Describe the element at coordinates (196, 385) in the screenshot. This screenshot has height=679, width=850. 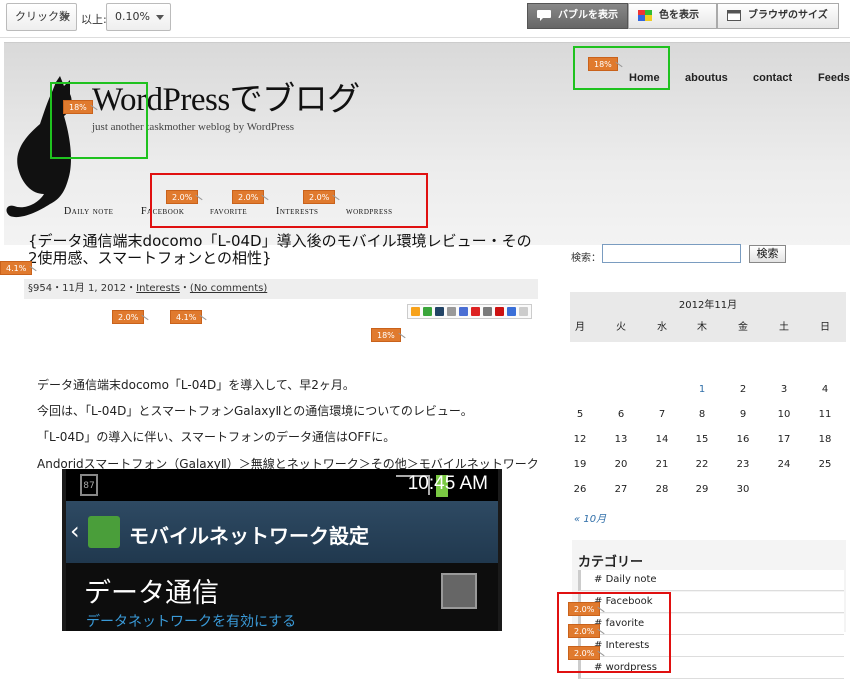
I see `post-paragraph: データ通信端末docomo「L-04D」を導入して、早2ヶ月。` at that location.